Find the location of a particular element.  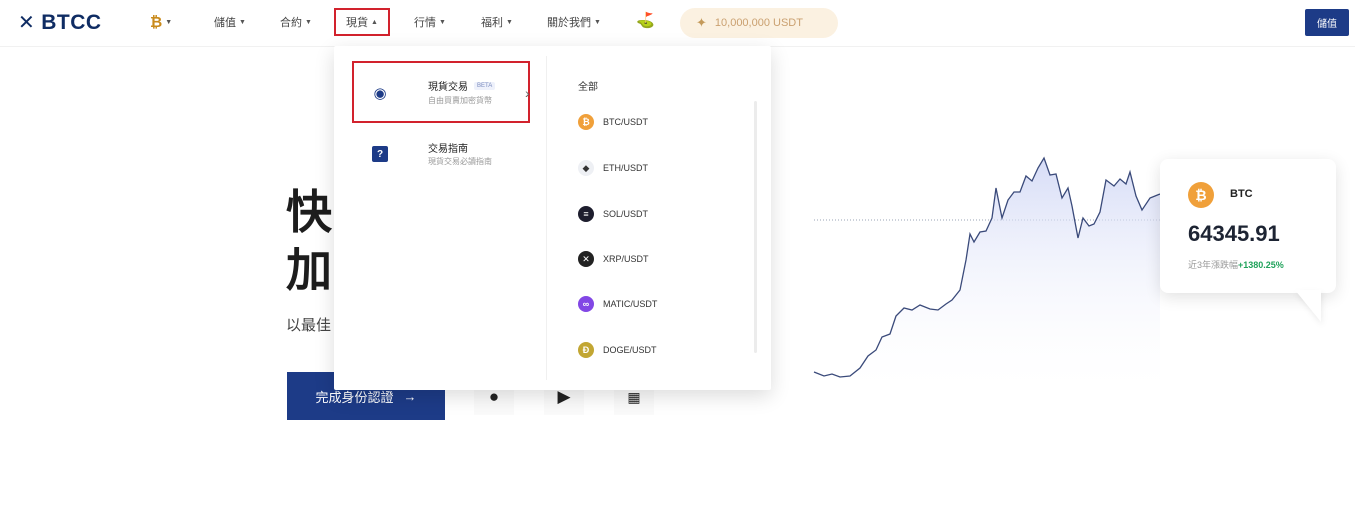

nav-bitcoin-menu: ₿ ▼ is located at coordinates (161, 22).